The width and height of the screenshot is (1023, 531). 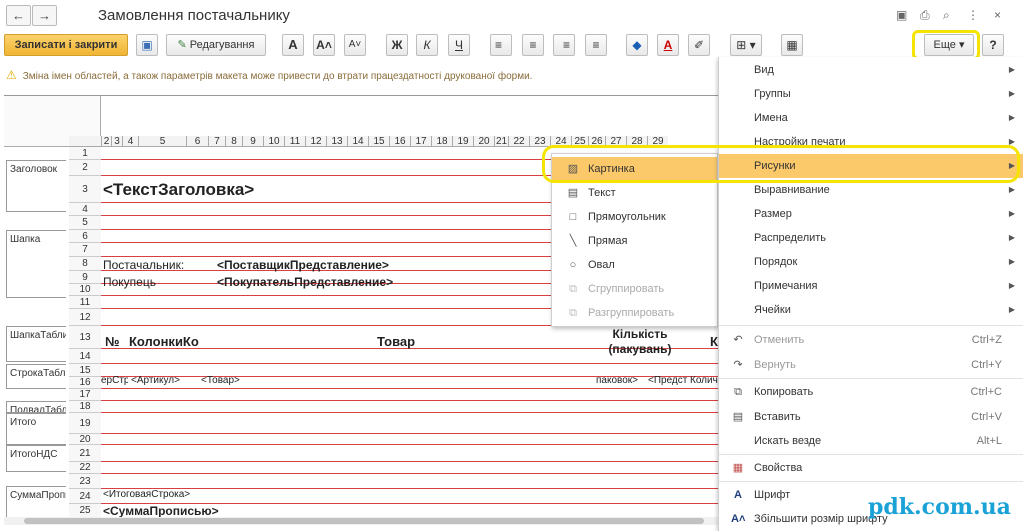 I want to click on align-left-icon: ≡, so click(x=501, y=45).